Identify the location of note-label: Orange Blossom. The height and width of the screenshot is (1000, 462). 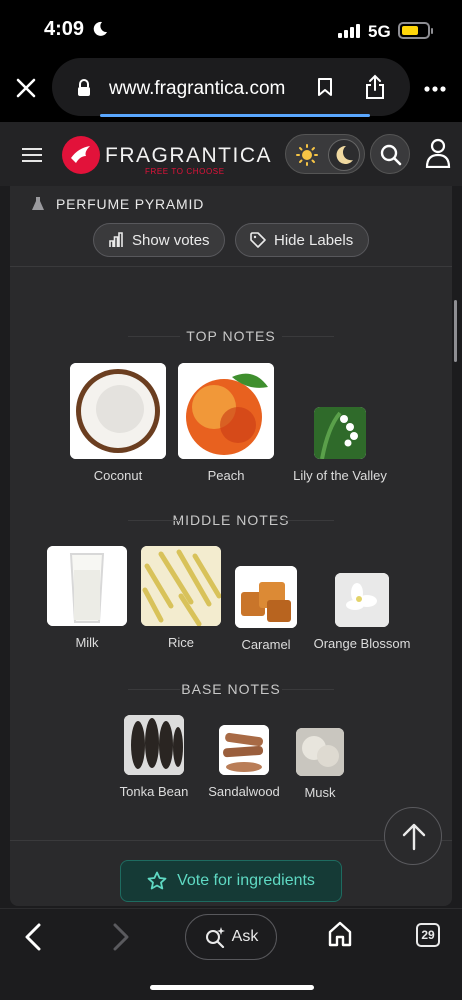
(362, 643).